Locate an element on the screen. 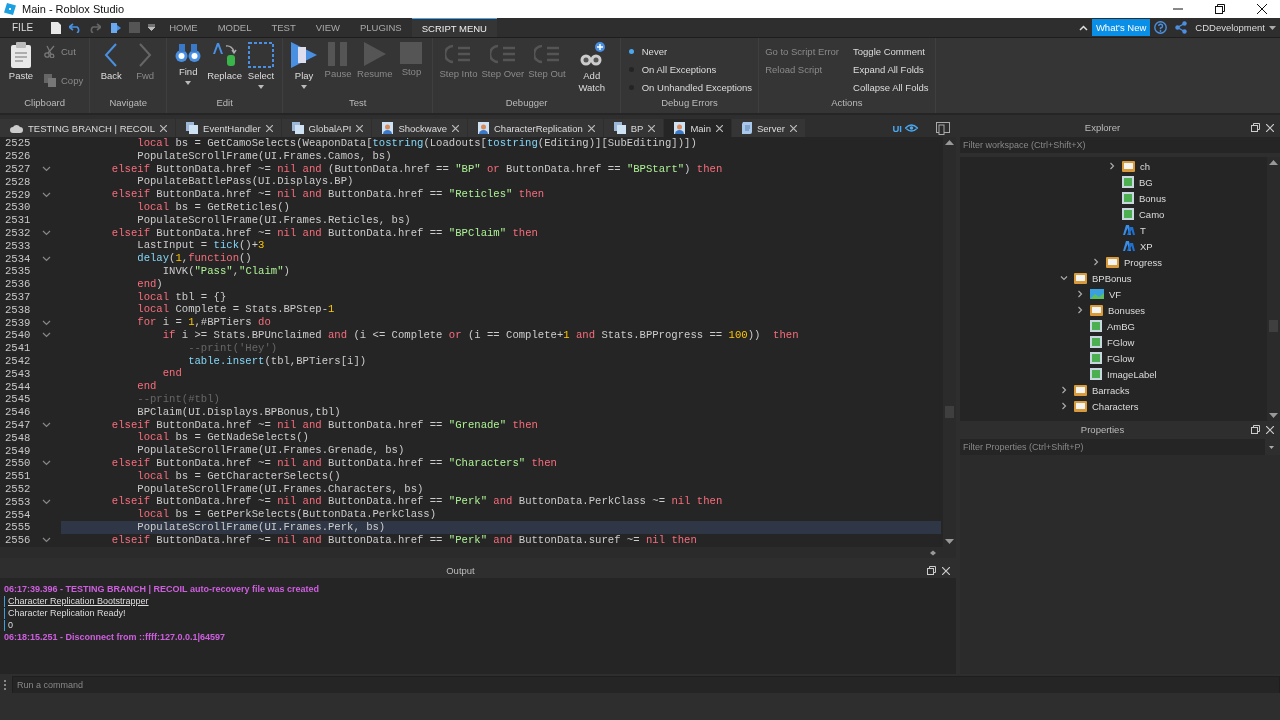 This screenshot has height=720, width=1280. radio-option: Never is located at coordinates (689, 51).